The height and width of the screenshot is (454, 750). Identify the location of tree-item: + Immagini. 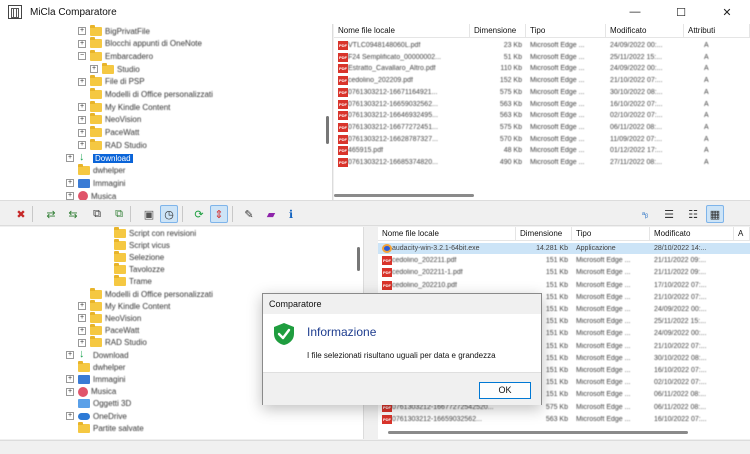
(95, 183).